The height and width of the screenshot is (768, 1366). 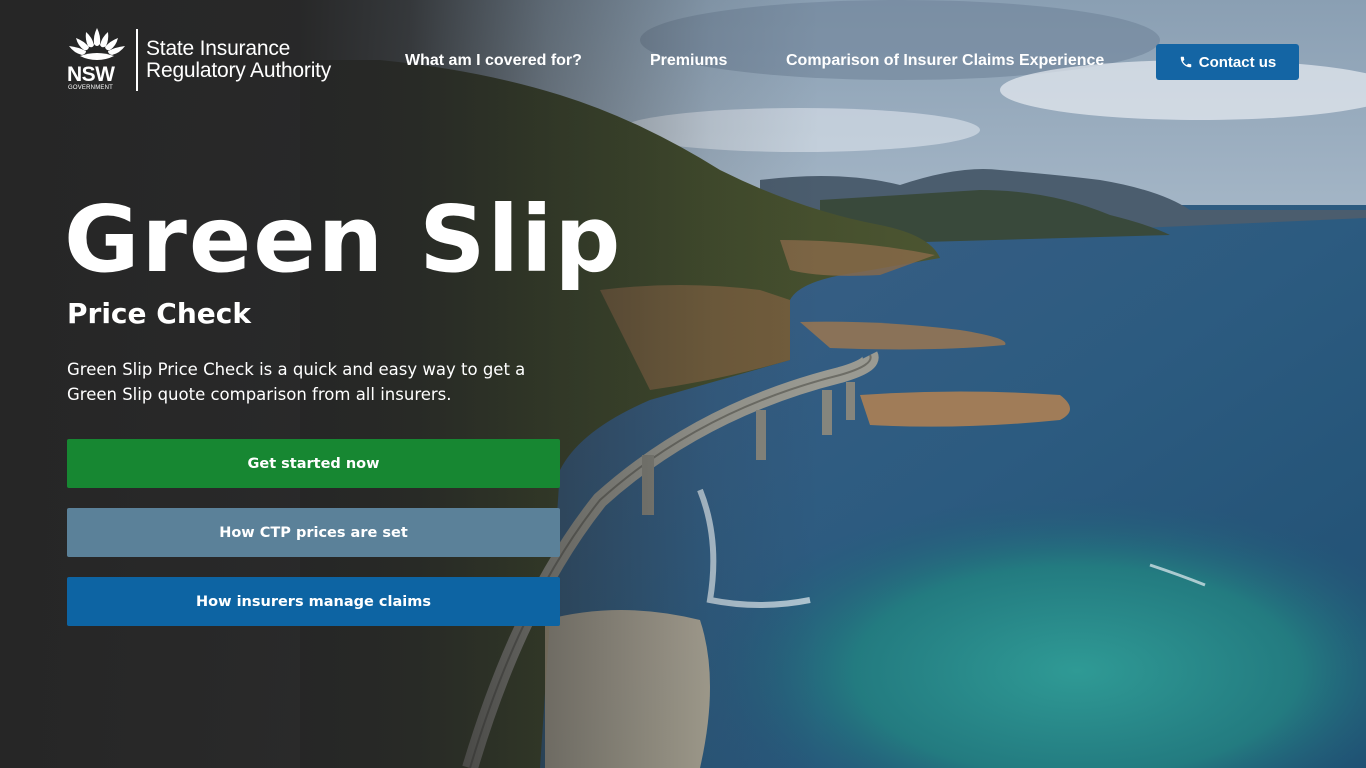 I want to click on logo-divider, so click(x=137, y=60).